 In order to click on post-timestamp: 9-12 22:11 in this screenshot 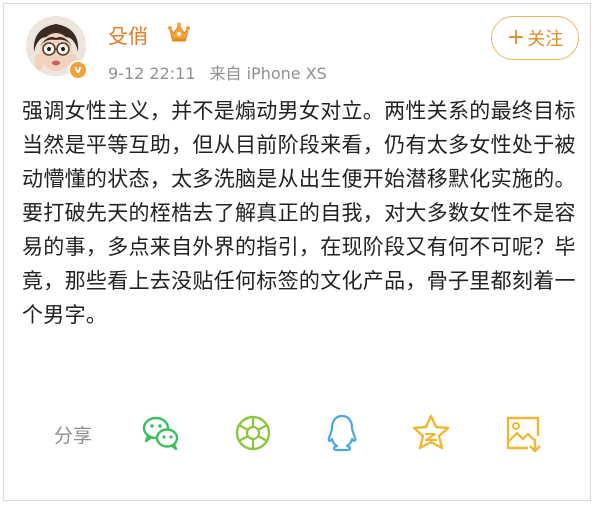, I will do `click(152, 73)`.